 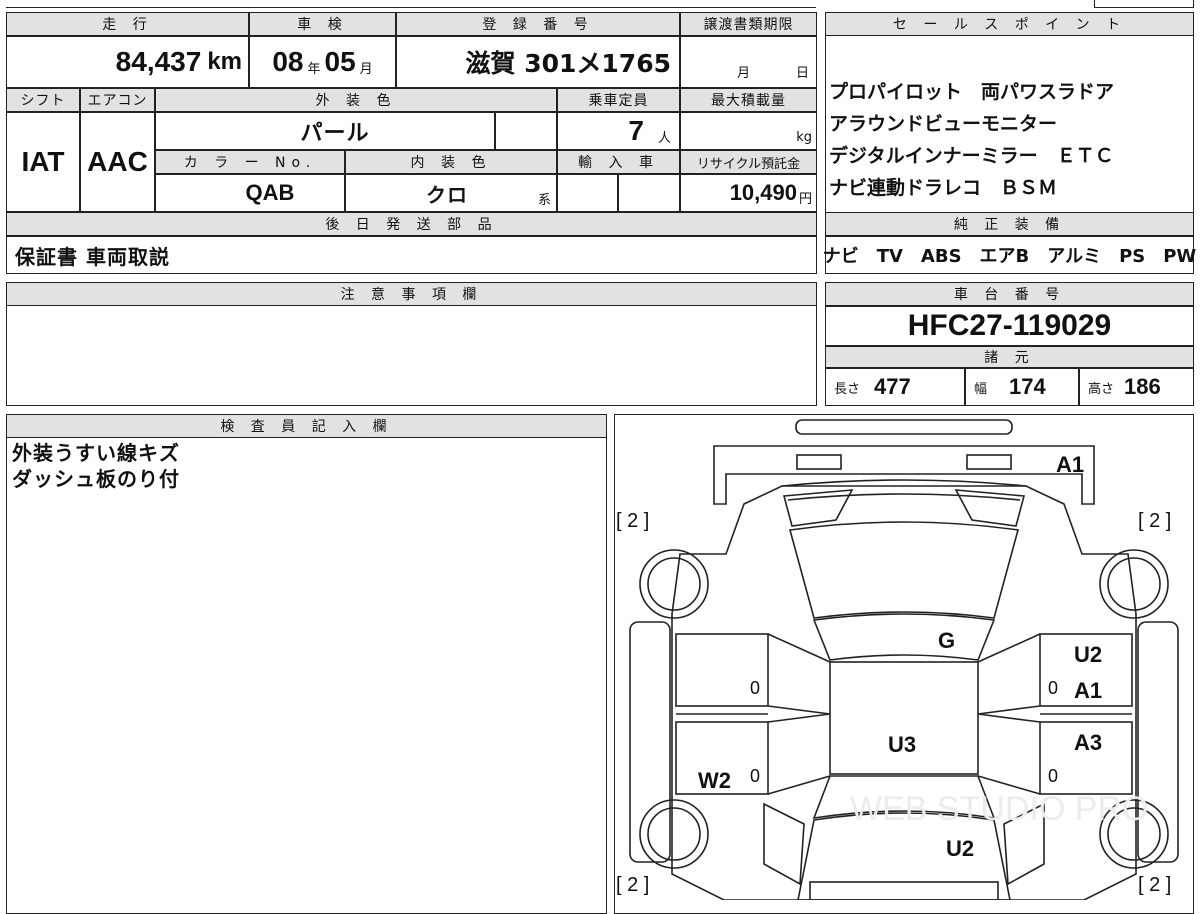 What do you see at coordinates (943, 188) in the screenshot?
I see `sales-point-item: ナビ連動ドラレコ ＢＳＭ` at bounding box center [943, 188].